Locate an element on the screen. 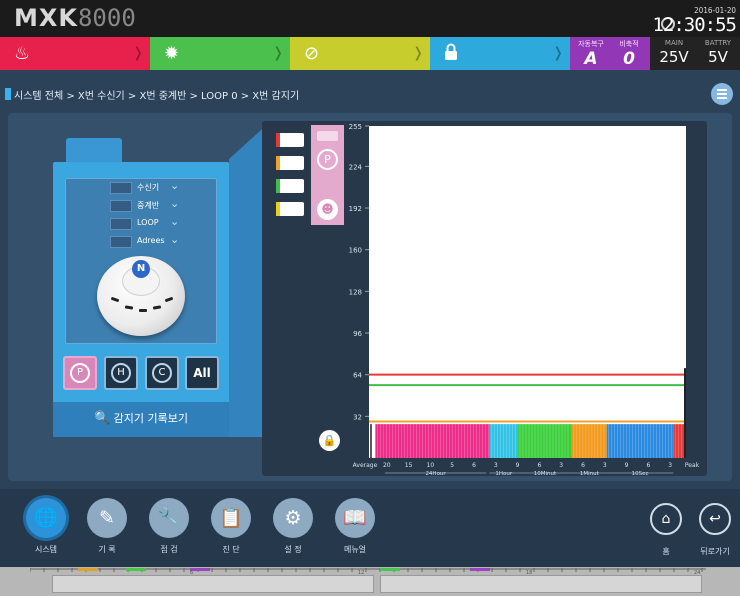 Image resolution: width=740 pixels, height=596 pixels. security-status-tab: ❭ is located at coordinates (500, 53).